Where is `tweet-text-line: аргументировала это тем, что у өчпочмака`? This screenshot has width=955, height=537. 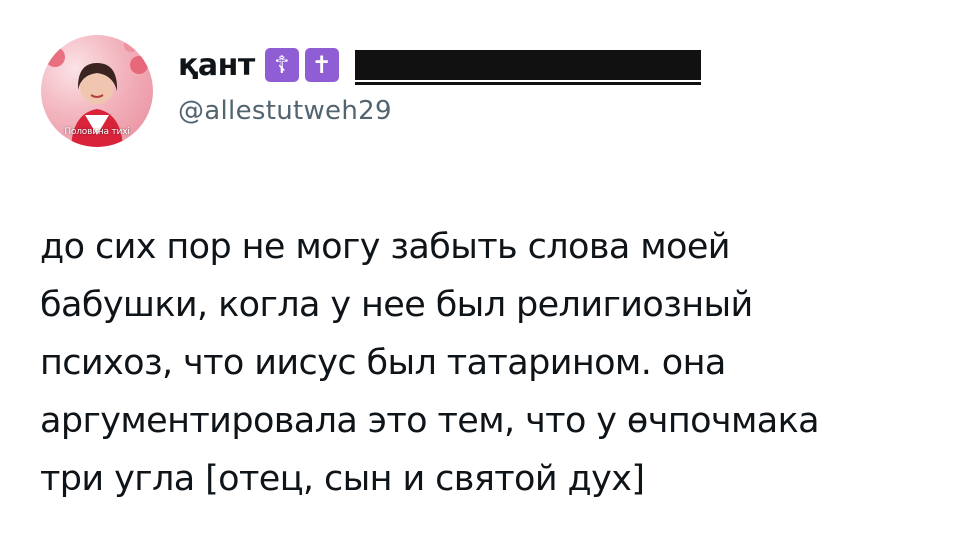 tweet-text-line: аргументировала это тем, что у өчпочмака is located at coordinates (430, 421).